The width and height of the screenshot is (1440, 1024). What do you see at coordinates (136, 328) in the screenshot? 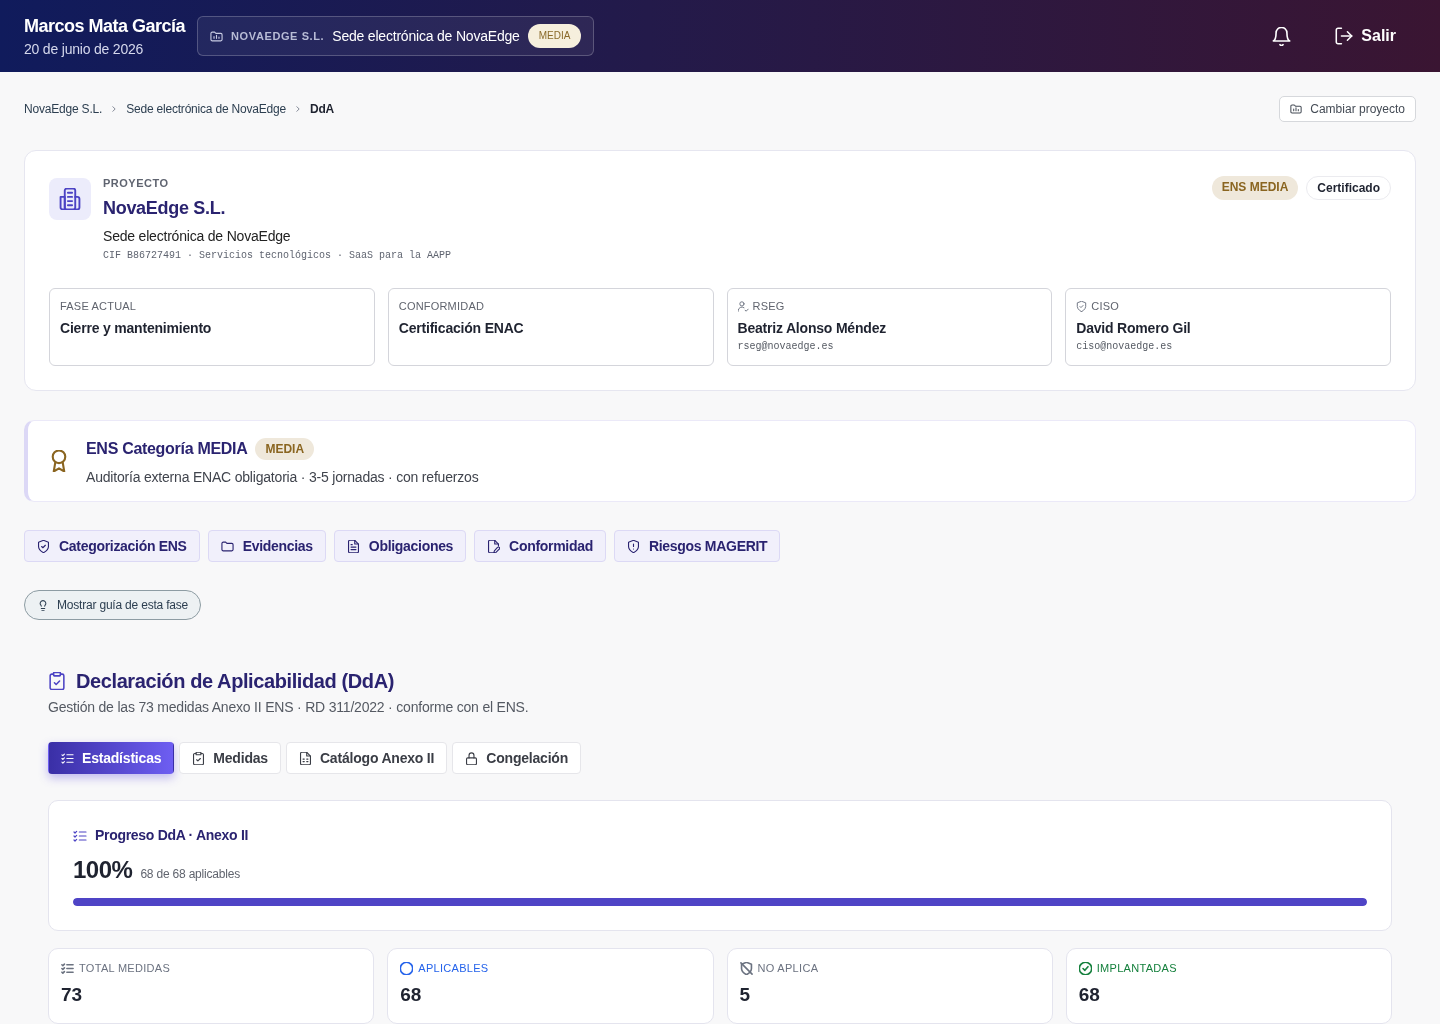
I see `info-value: Cierre y mantenimiento` at bounding box center [136, 328].